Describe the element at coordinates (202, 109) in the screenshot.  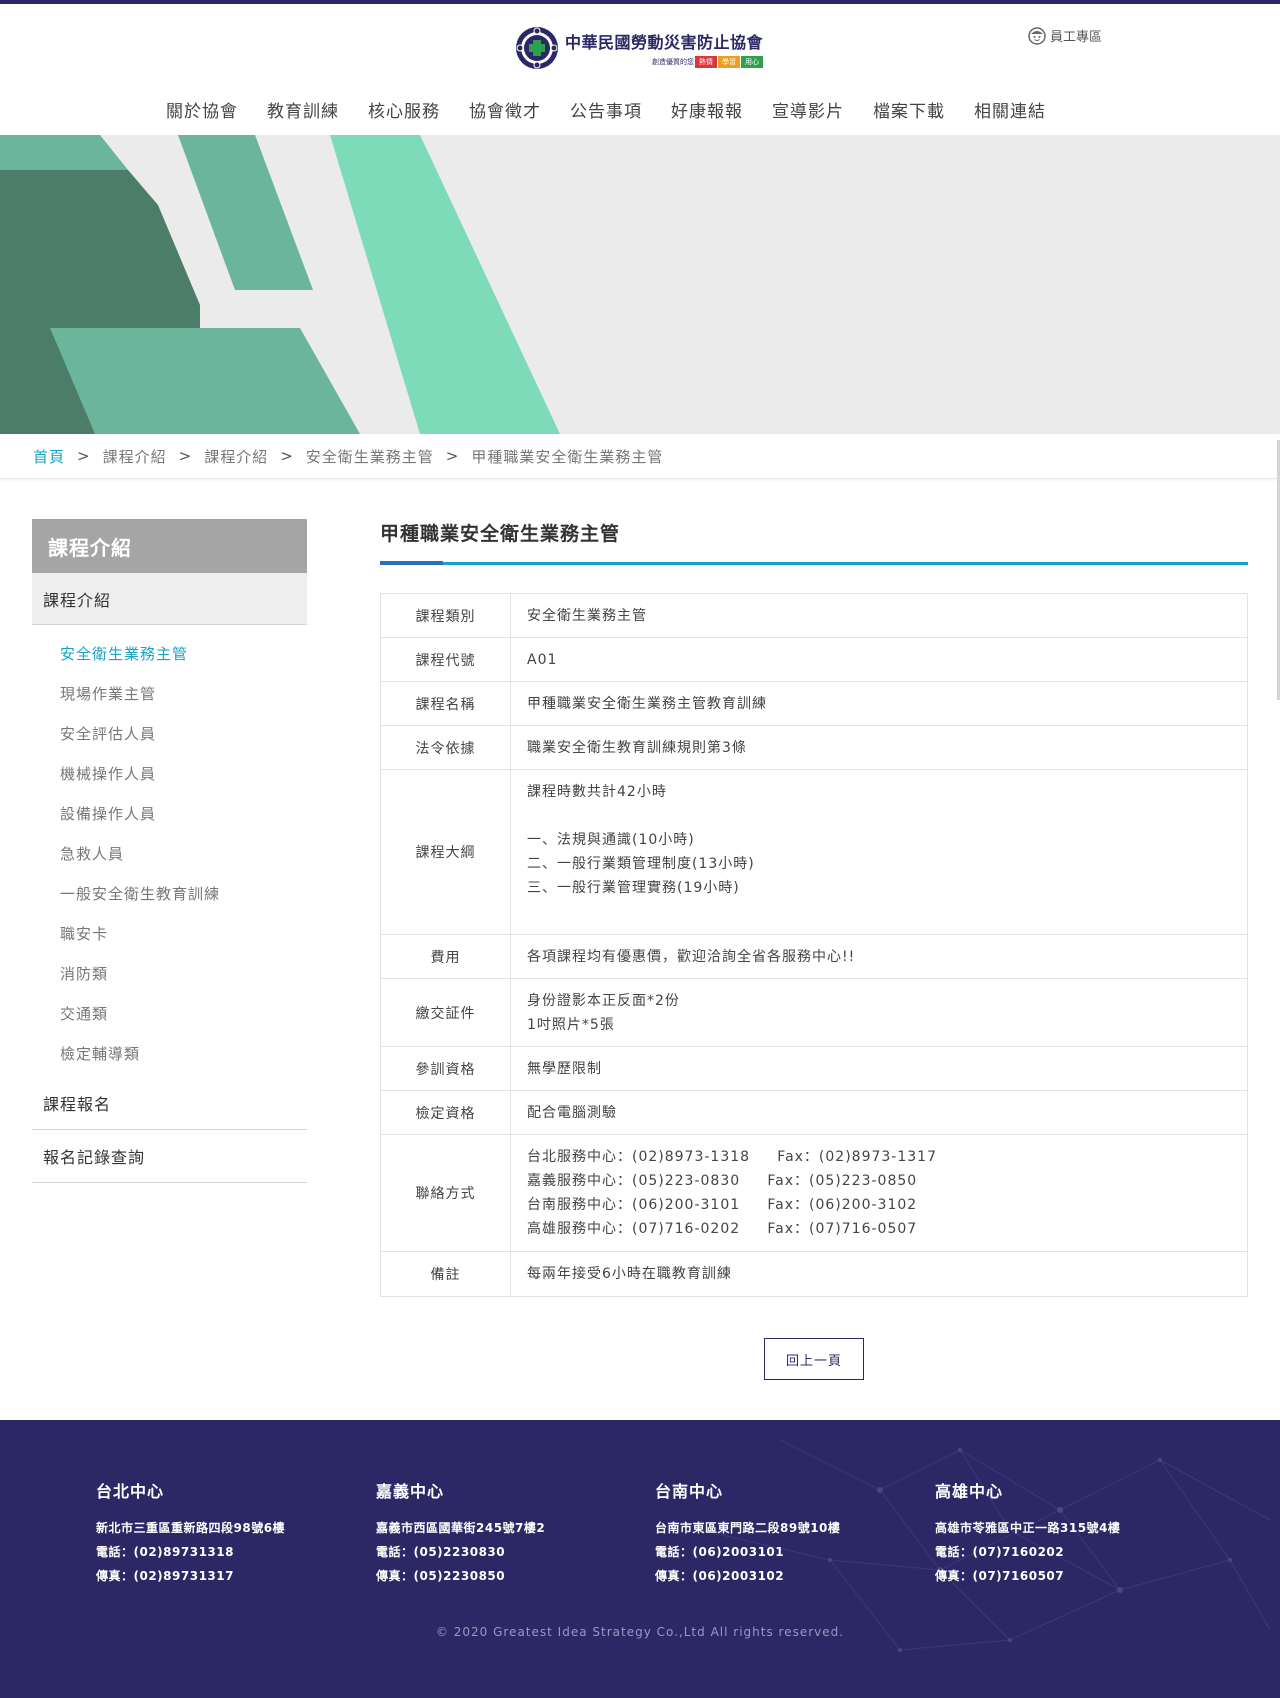
I see `nav-item-about: 關於協會` at that location.